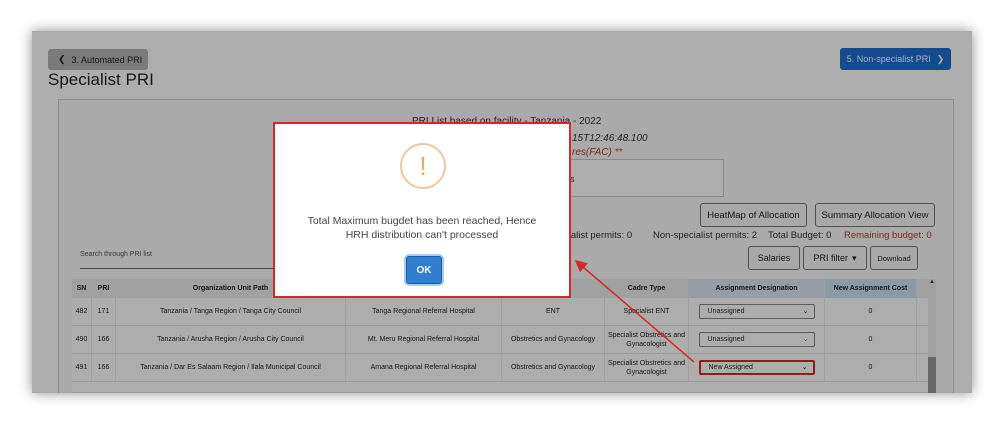 This screenshot has width=1004, height=425. Describe the element at coordinates (634, 311) in the screenshot. I see `annotation-arrow` at that location.